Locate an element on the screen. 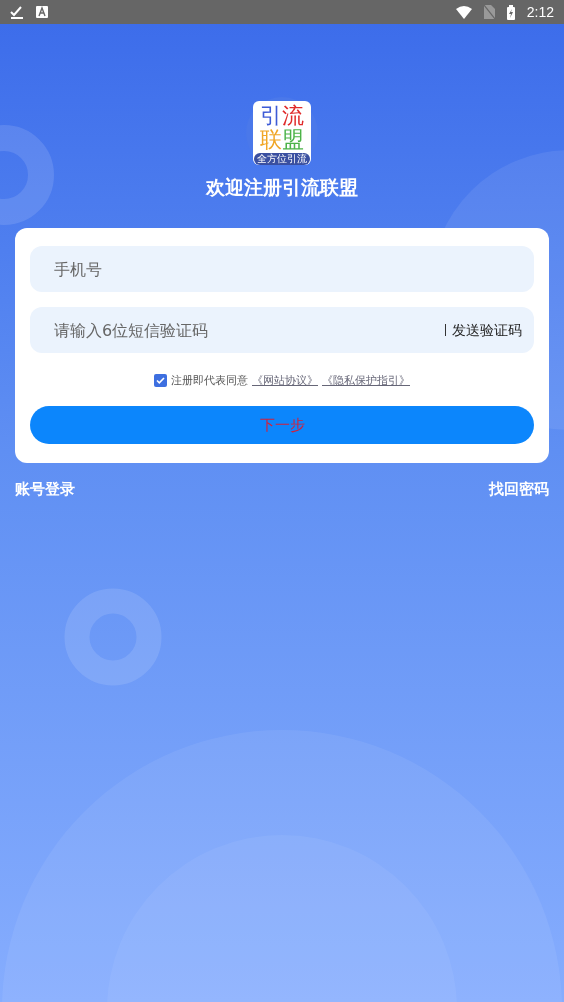 Image resolution: width=564 pixels, height=1002 pixels. agreement-link: 《隐私保护指引》 is located at coordinates (366, 380).